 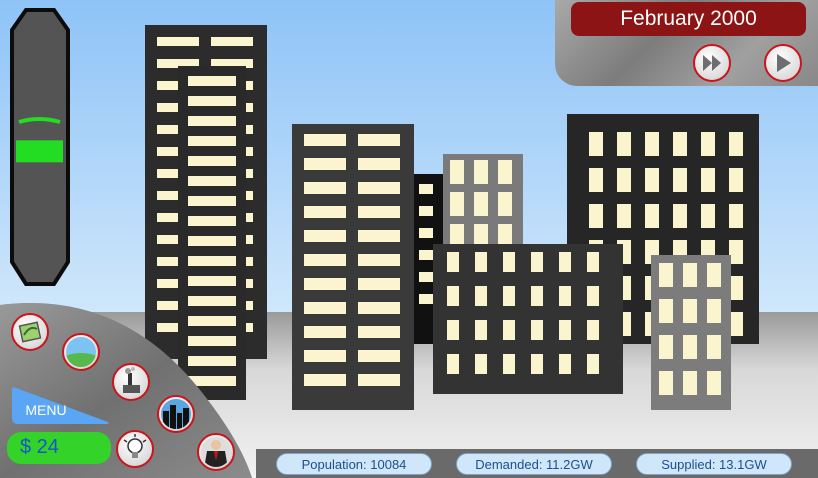 What do you see at coordinates (353, 267) in the screenshot?
I see `building-mid-left` at bounding box center [353, 267].